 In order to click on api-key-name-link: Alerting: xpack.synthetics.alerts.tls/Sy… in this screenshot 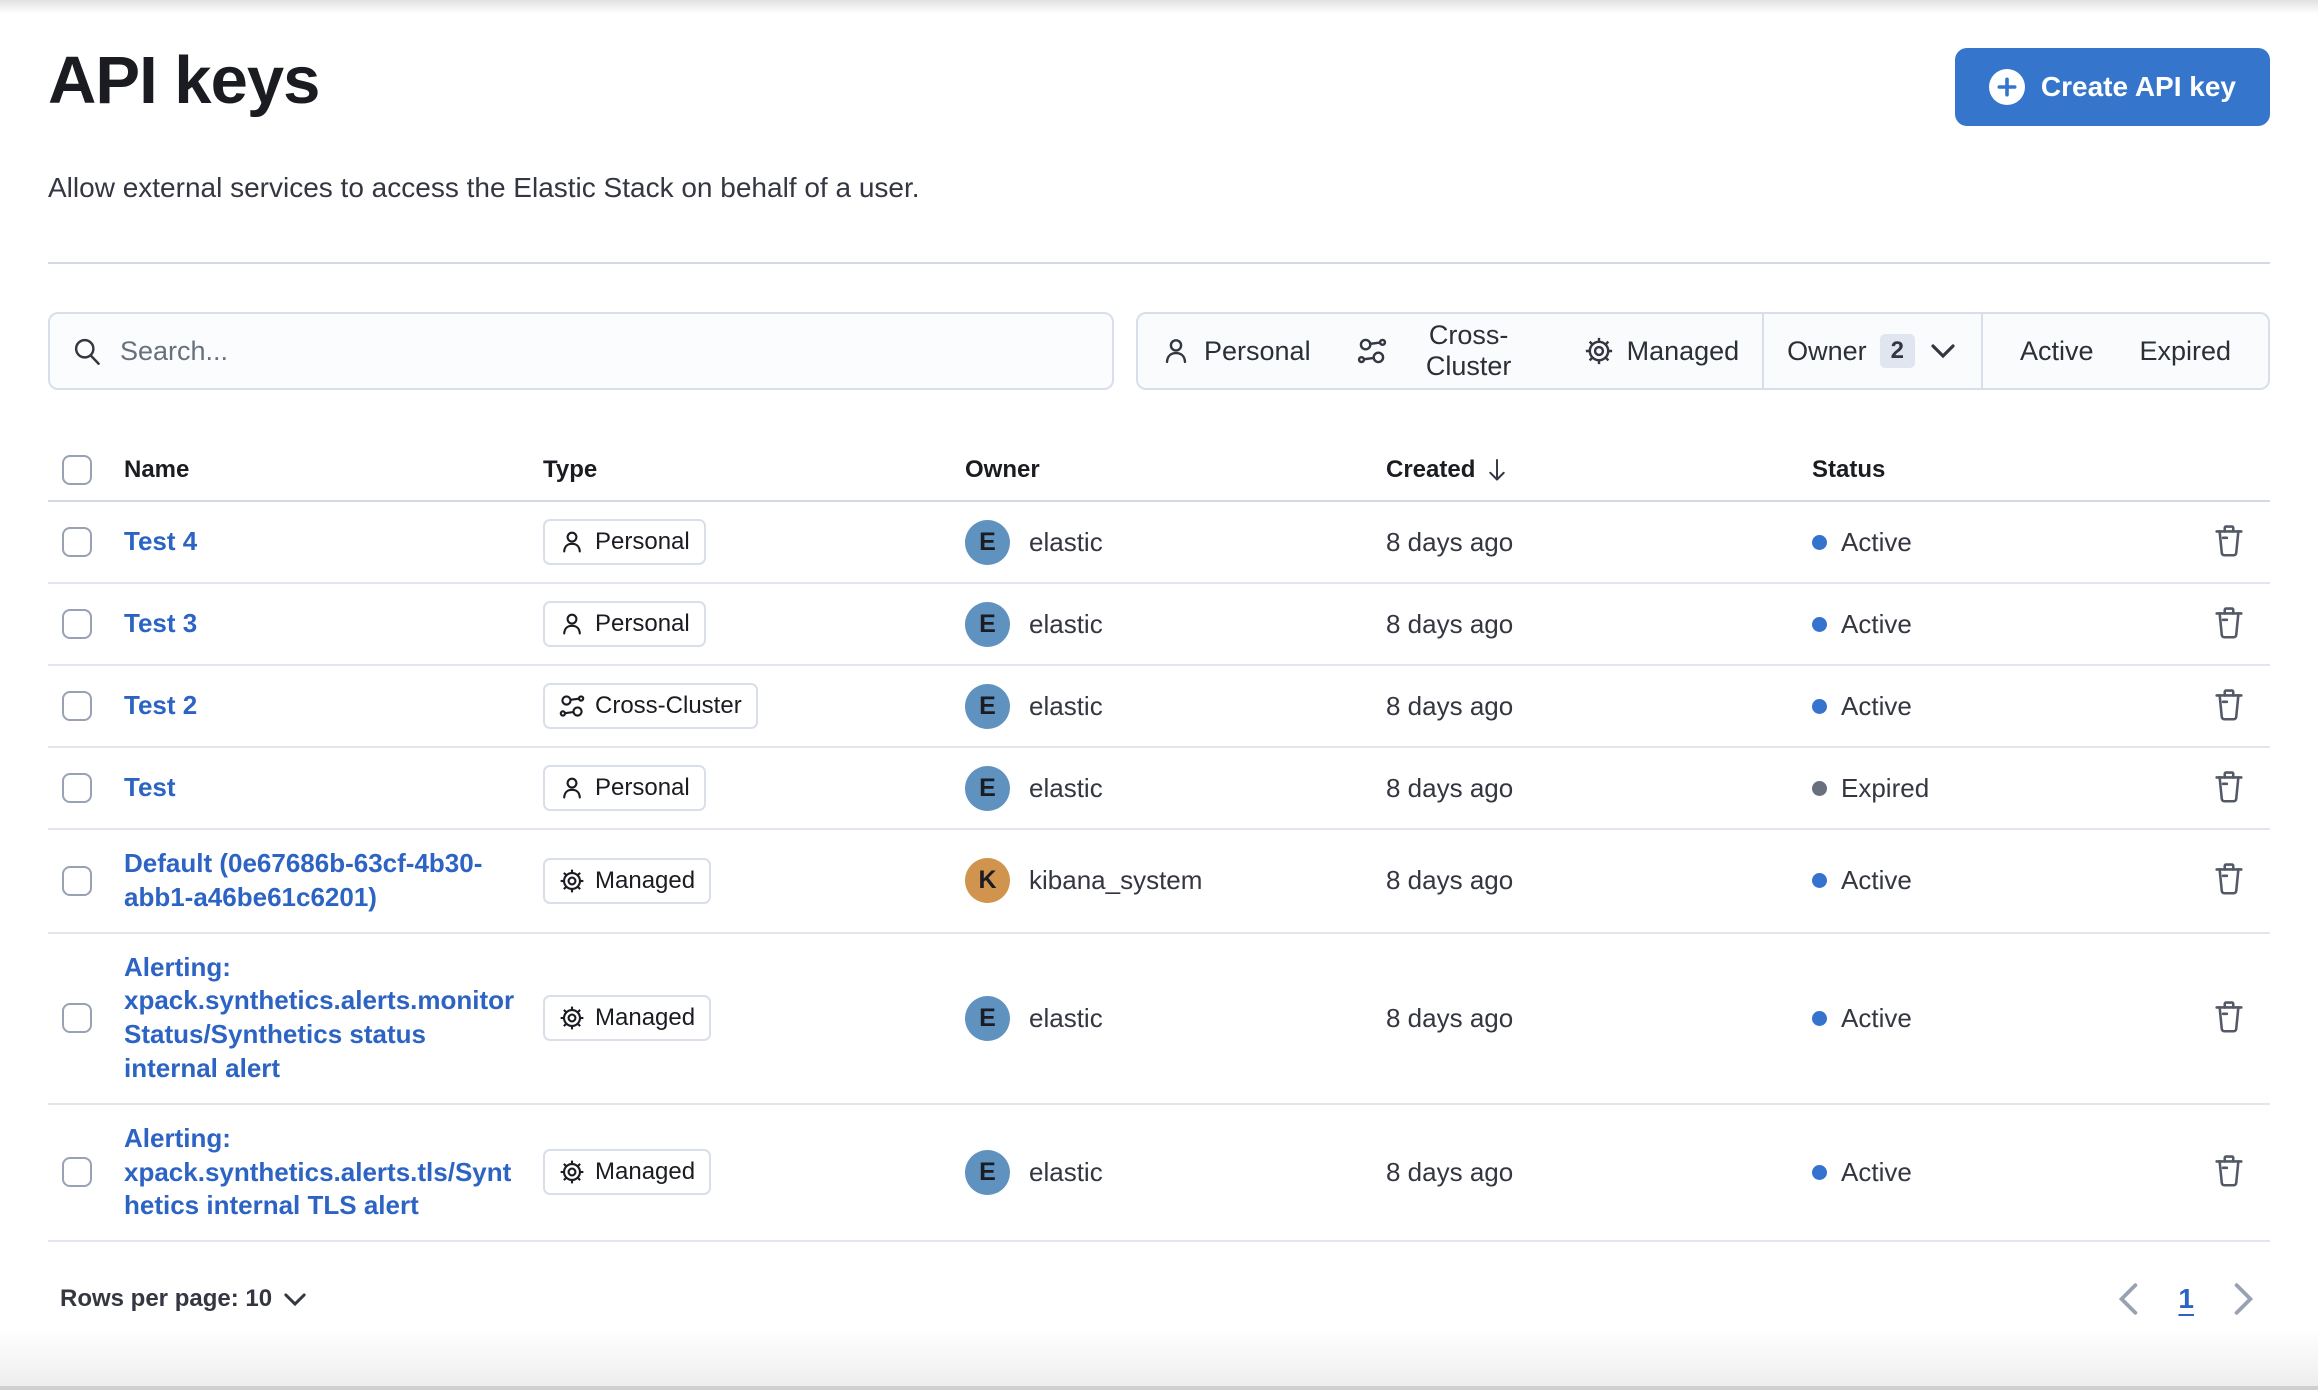, I will do `click(320, 1172)`.